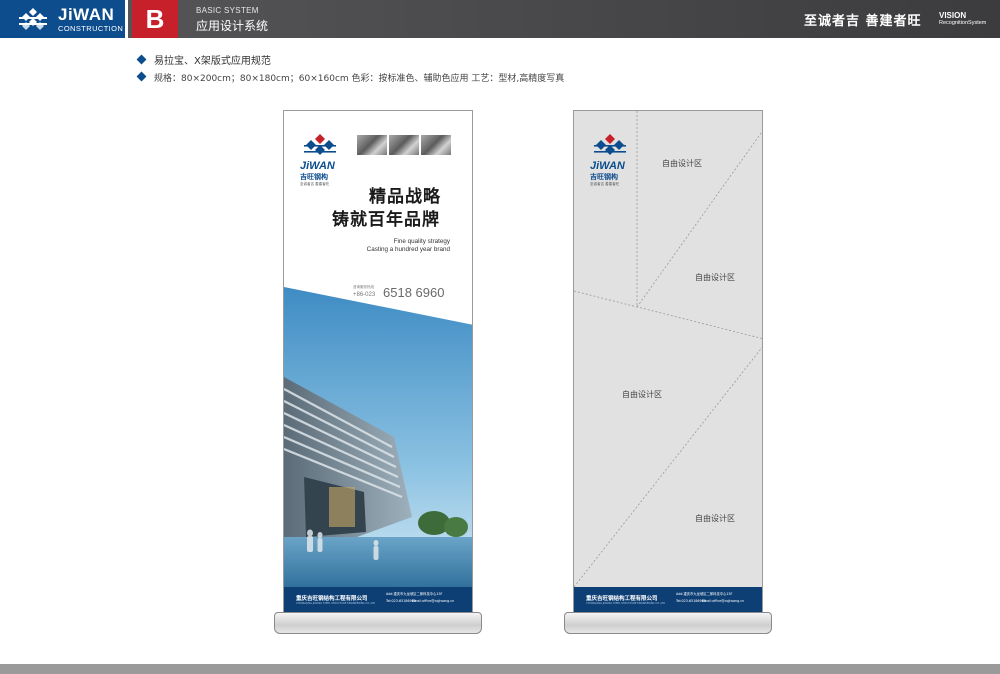  Describe the element at coordinates (86, 14) in the screenshot. I see `brand-name: JiWAN` at that location.